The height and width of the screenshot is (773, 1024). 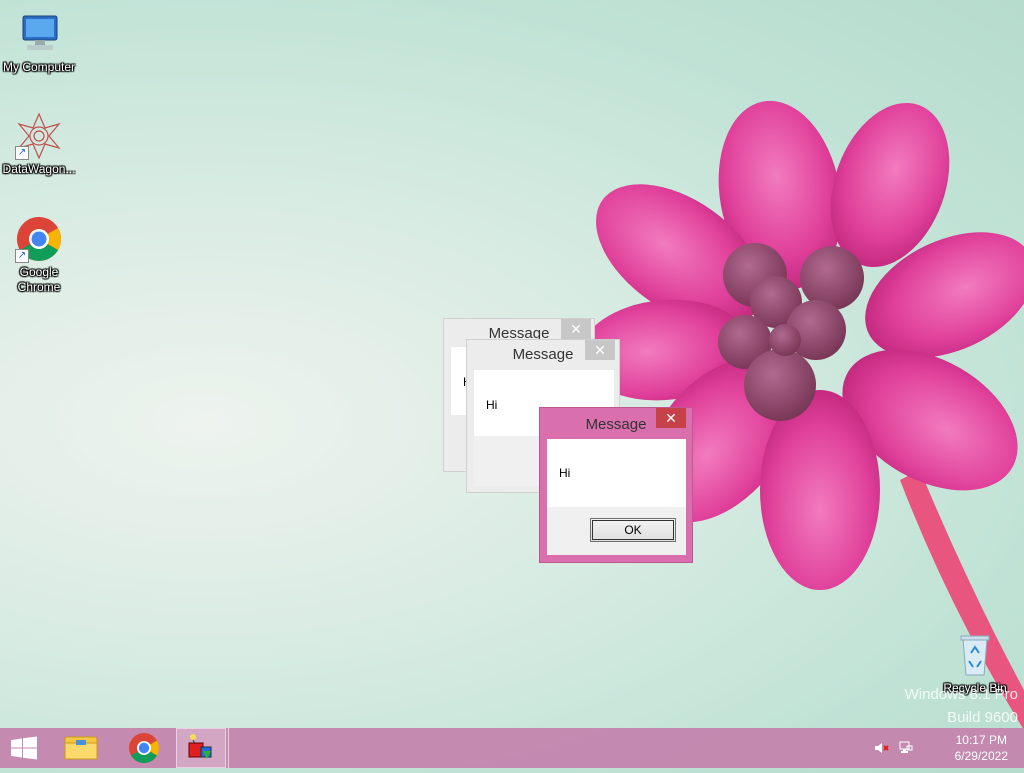 I want to click on volume-muted-icon, so click(x=882, y=749).